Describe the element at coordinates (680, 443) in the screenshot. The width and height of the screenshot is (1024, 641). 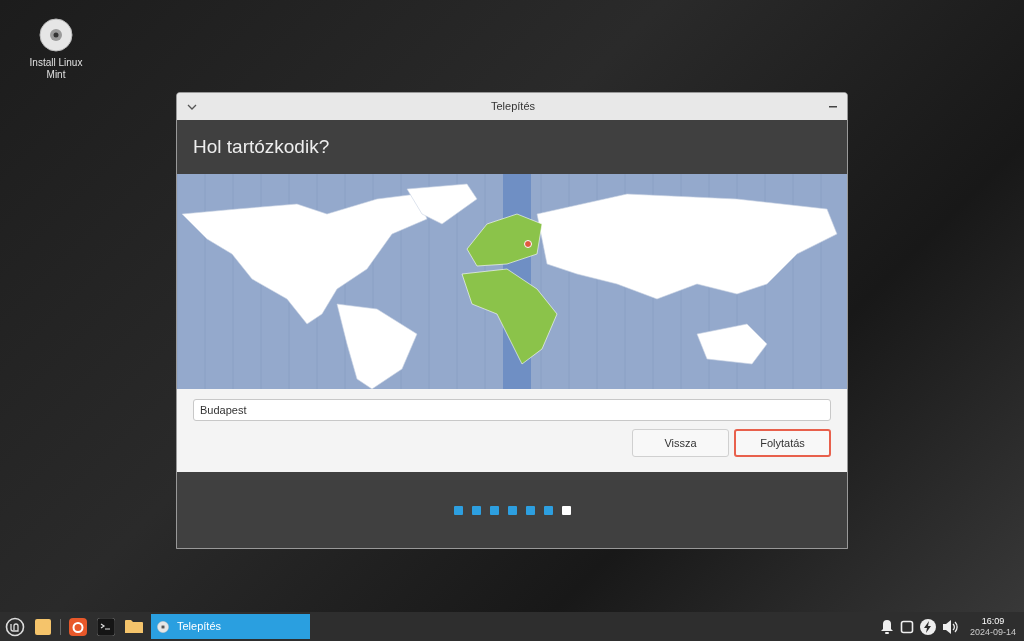
I see `back-button: Vissza` at that location.